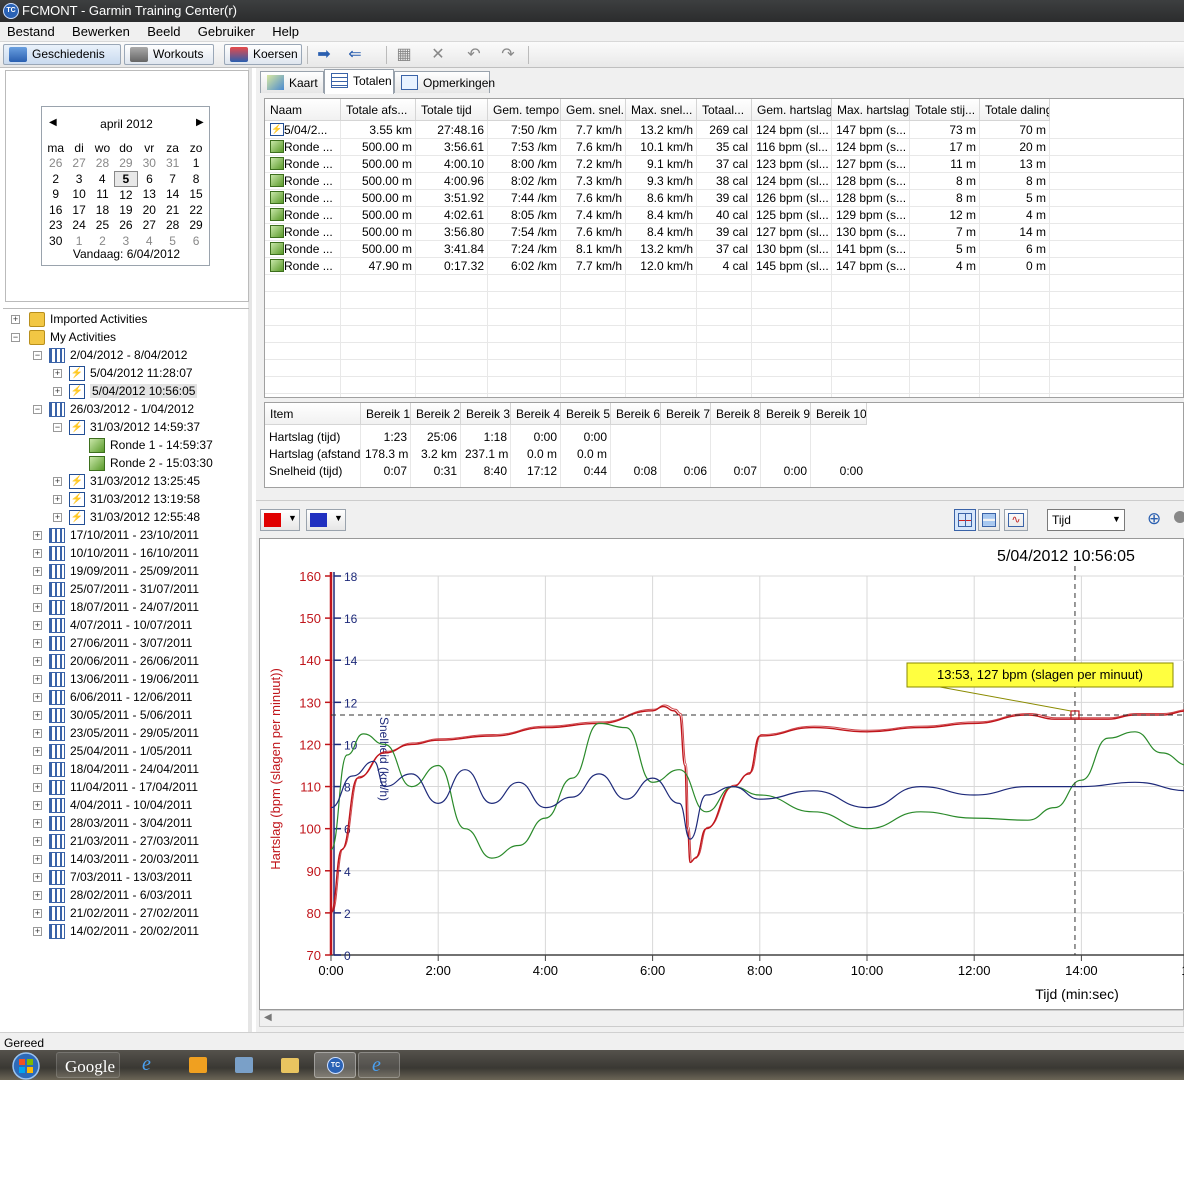 Image resolution: width=1184 pixels, height=1184 pixels. What do you see at coordinates (326, 520) in the screenshot?
I see `series2-color-button: ▼` at bounding box center [326, 520].